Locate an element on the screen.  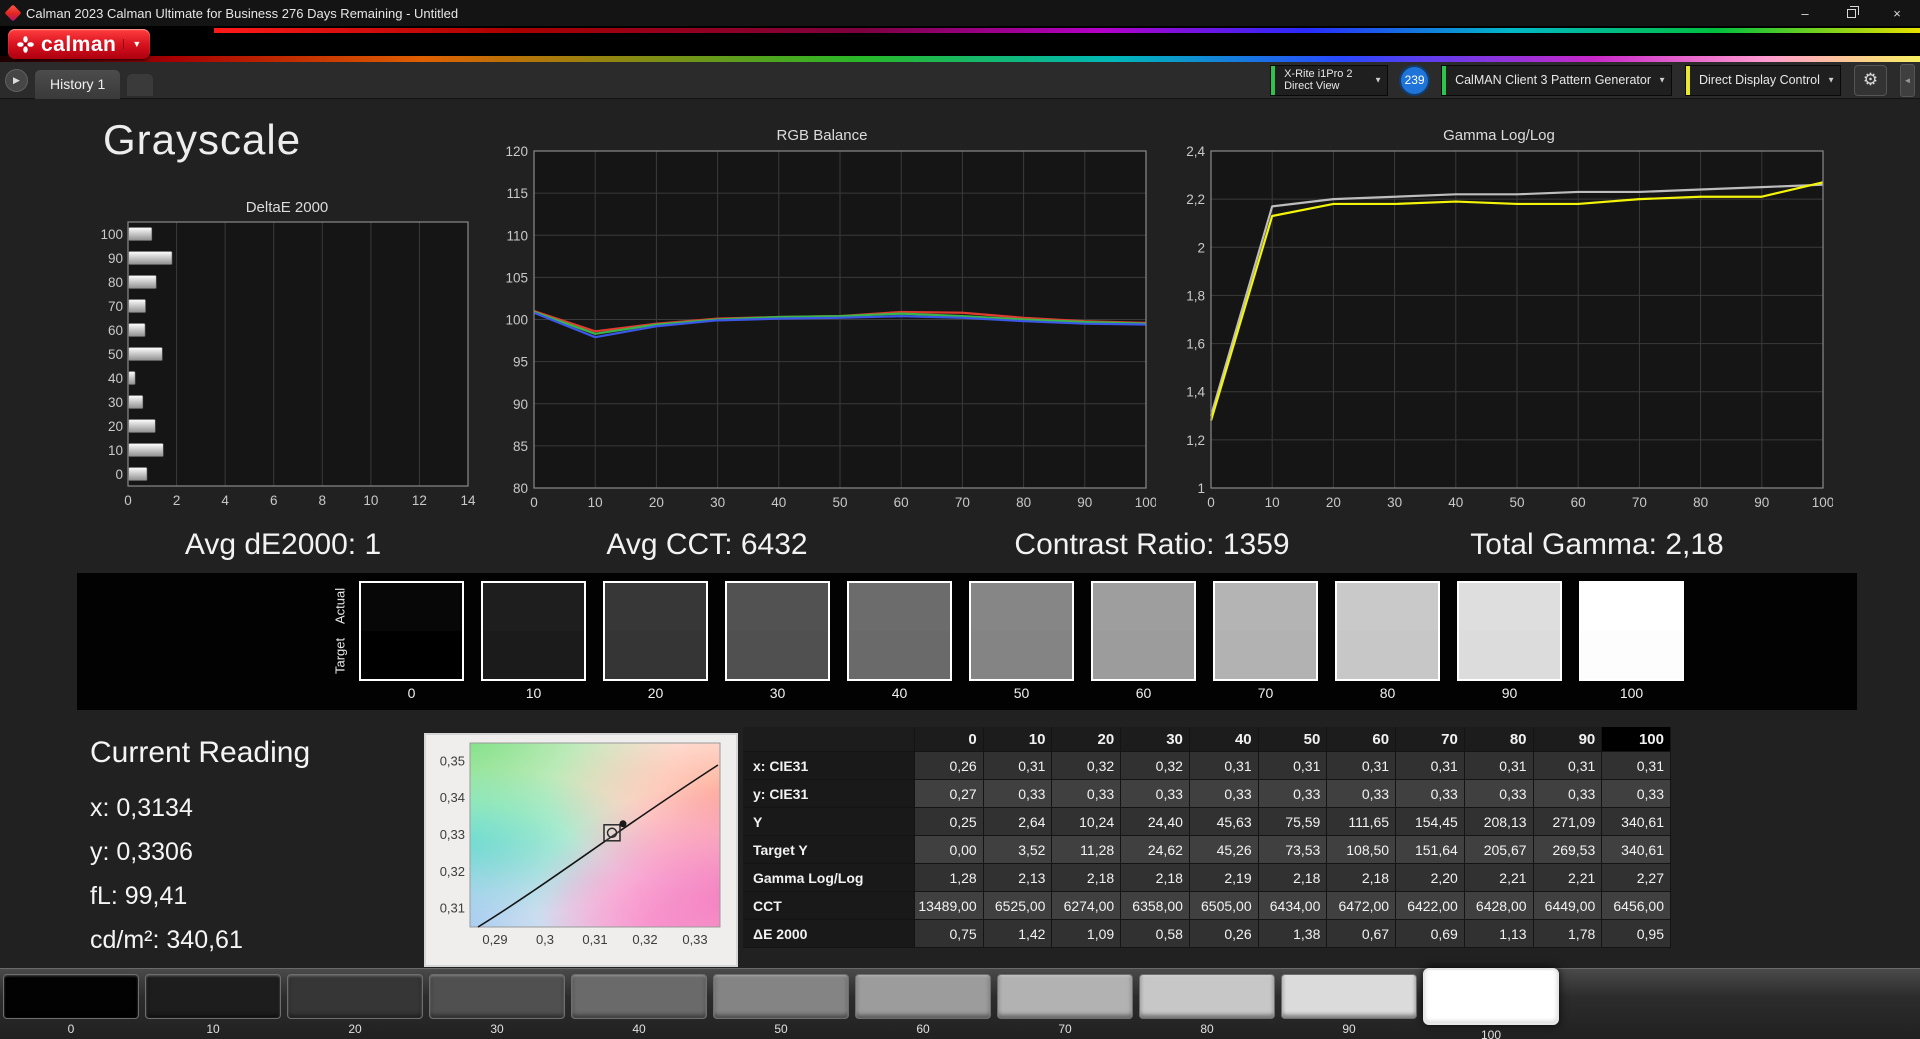
display-control-selector: Direct Display Control ▼ is located at coordinates (1763, 80).